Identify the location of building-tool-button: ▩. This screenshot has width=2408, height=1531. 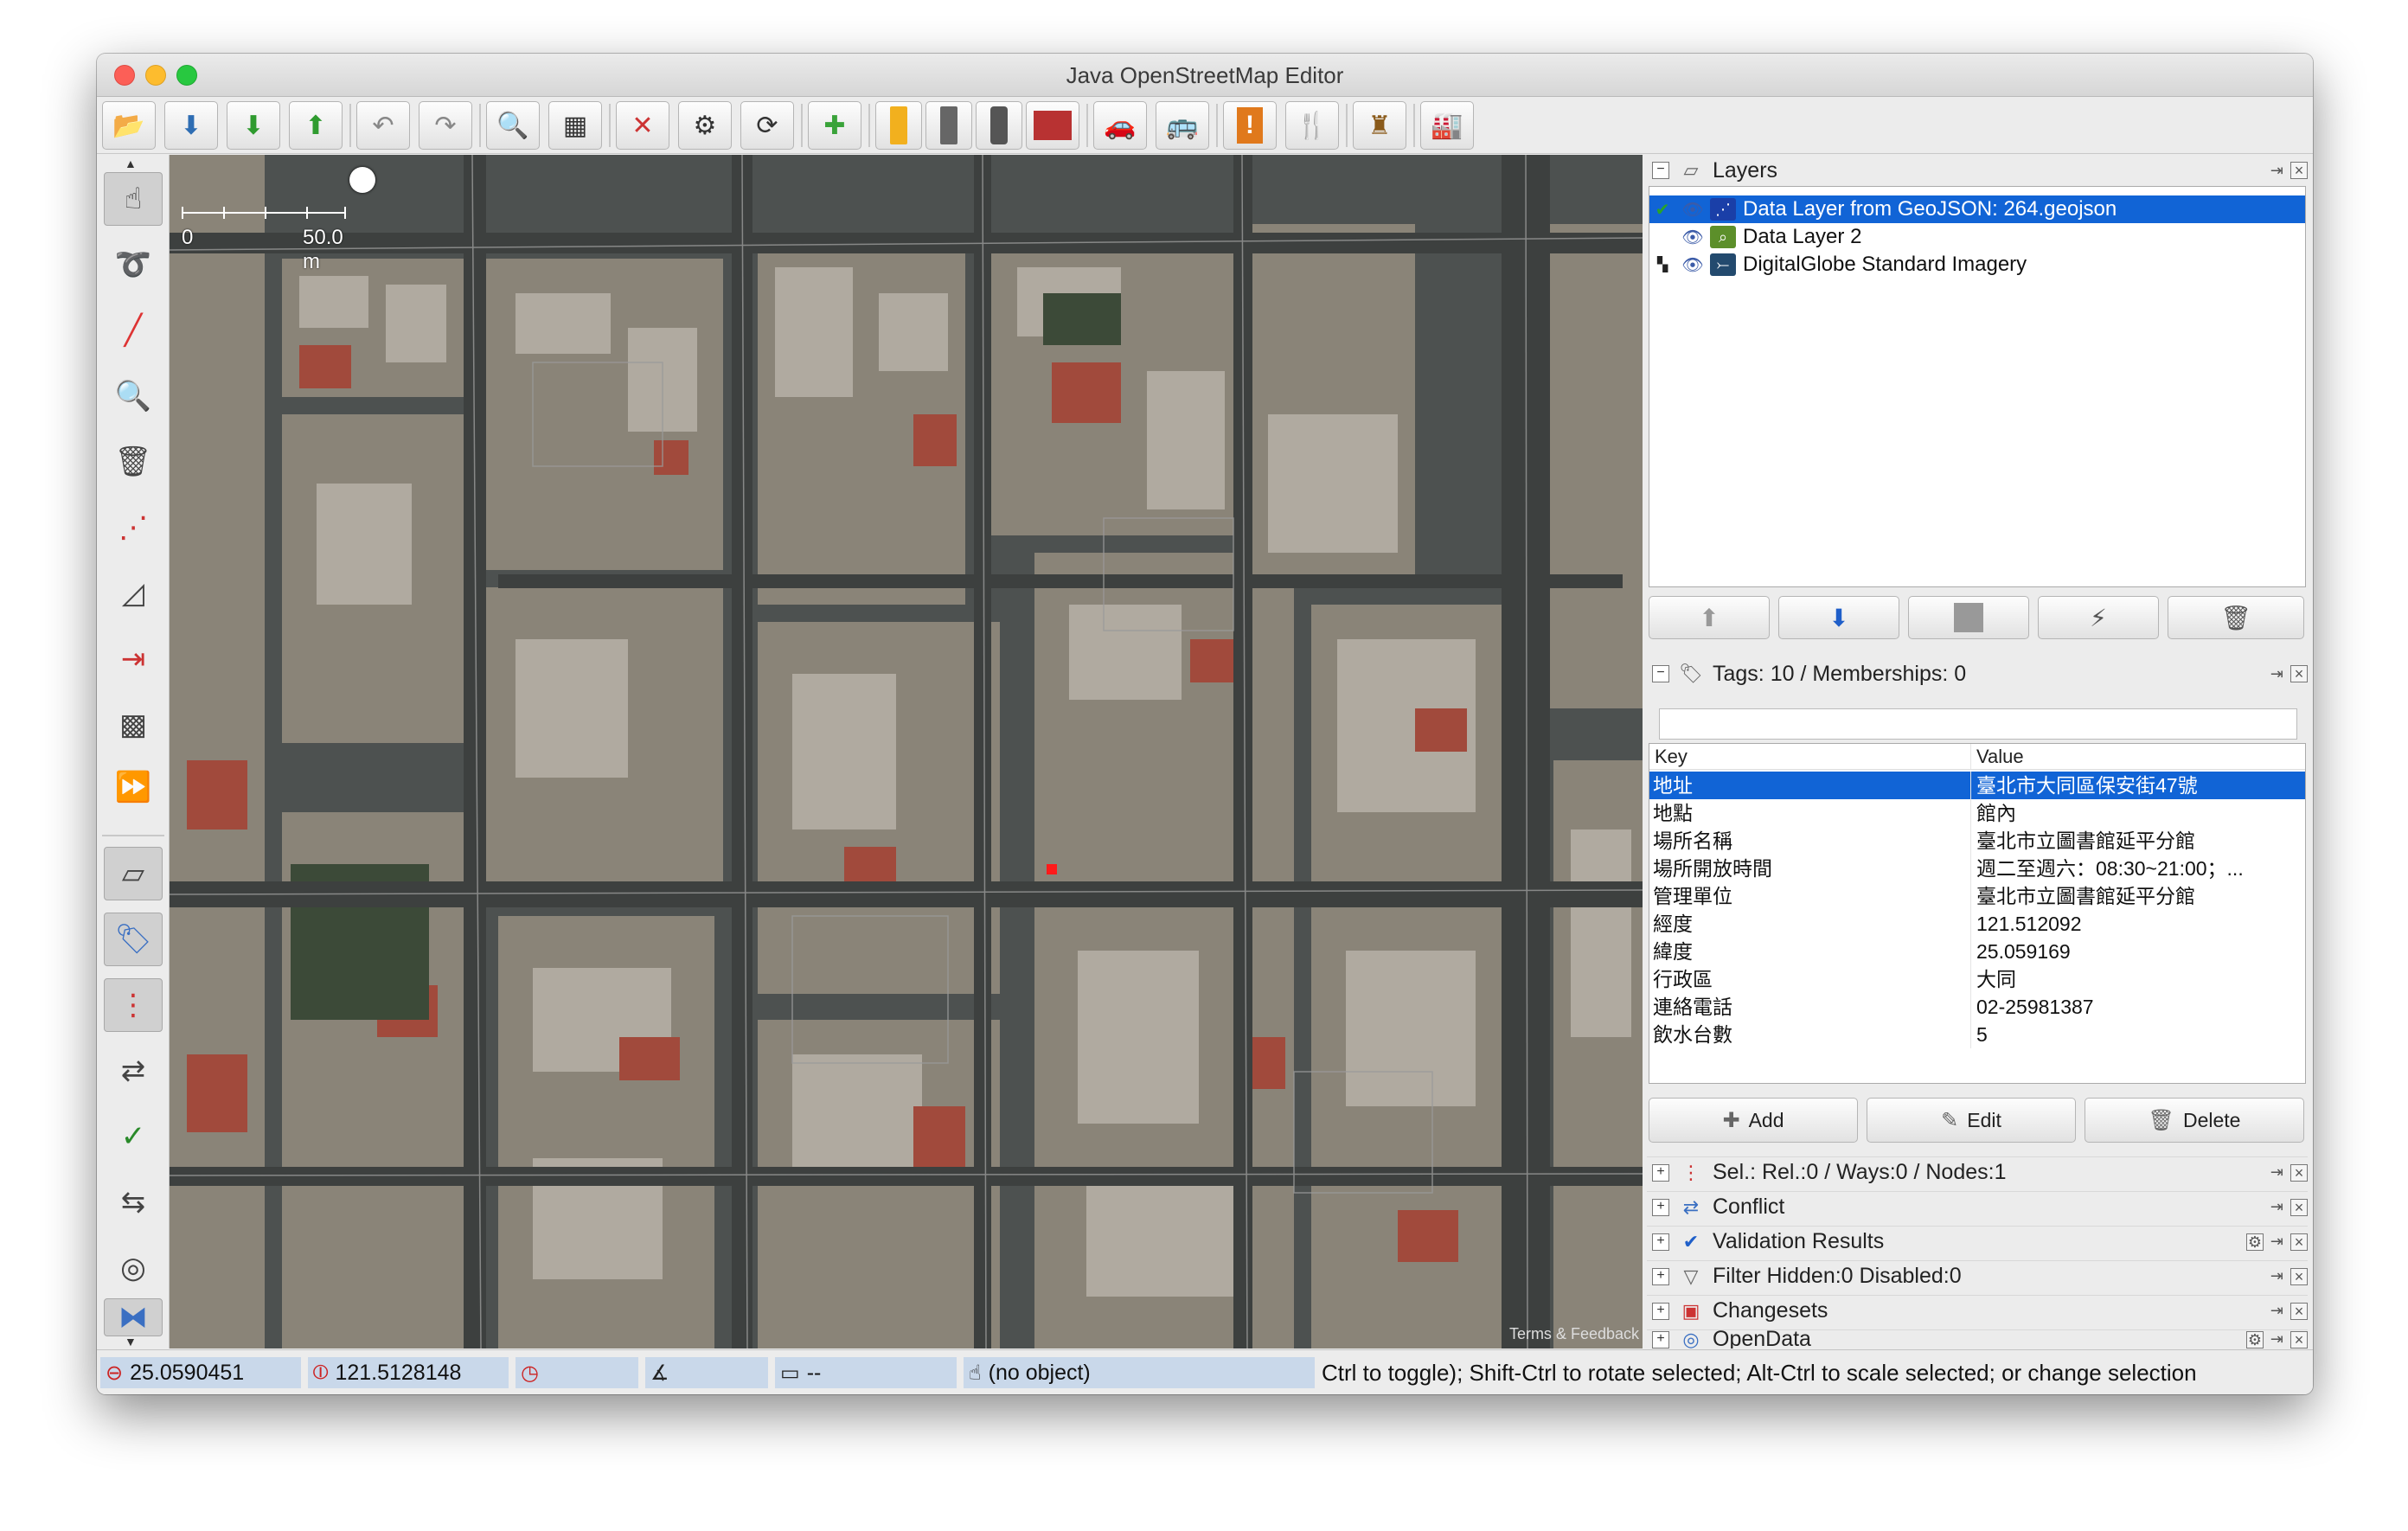
(133, 725).